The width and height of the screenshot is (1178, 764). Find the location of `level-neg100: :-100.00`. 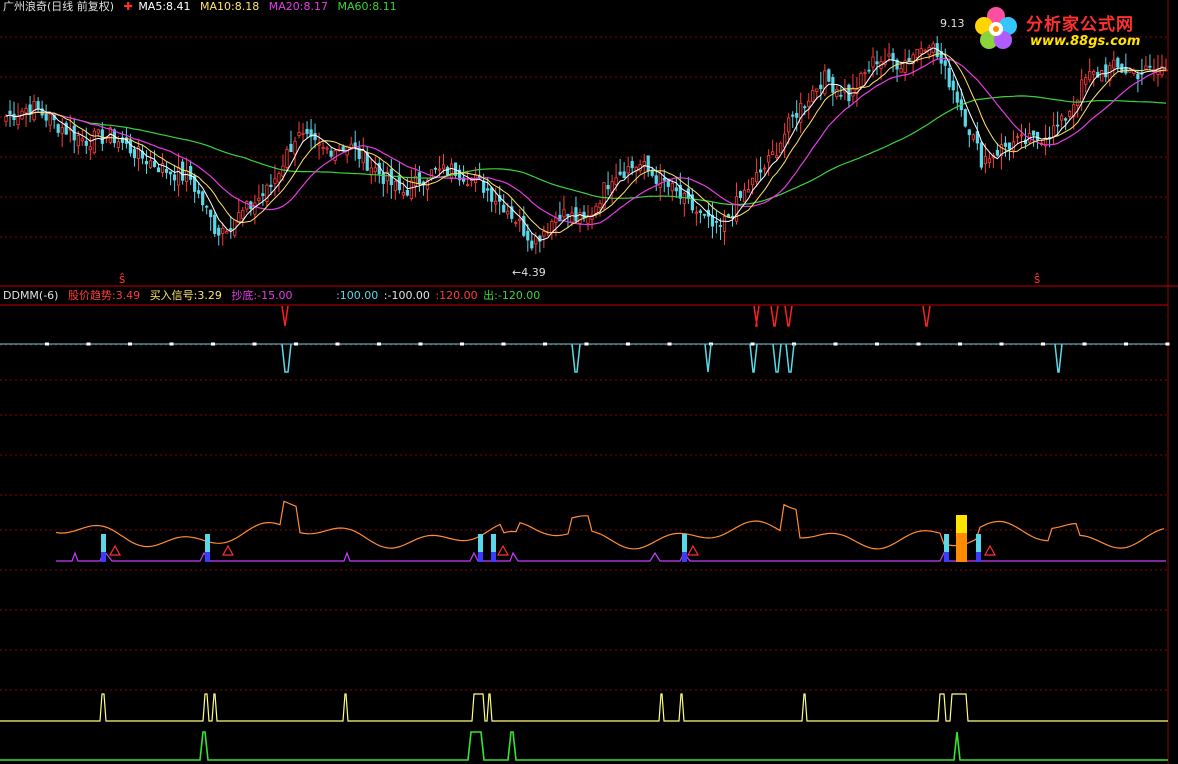

level-neg100: :-100.00 is located at coordinates (406, 295).